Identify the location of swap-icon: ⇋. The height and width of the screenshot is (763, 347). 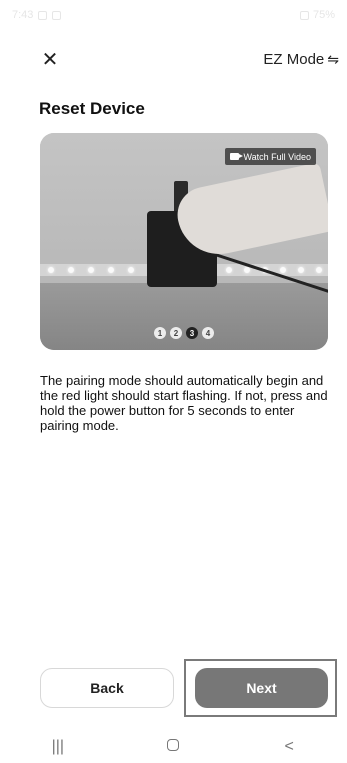
(333, 58).